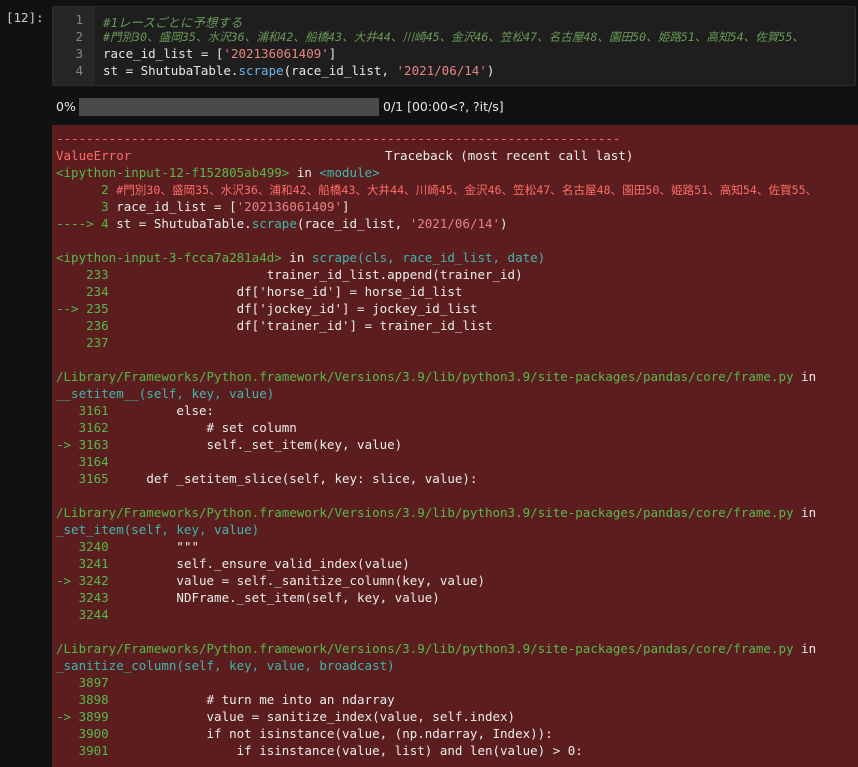 The height and width of the screenshot is (767, 858). I want to click on progress-bar, so click(229, 107).